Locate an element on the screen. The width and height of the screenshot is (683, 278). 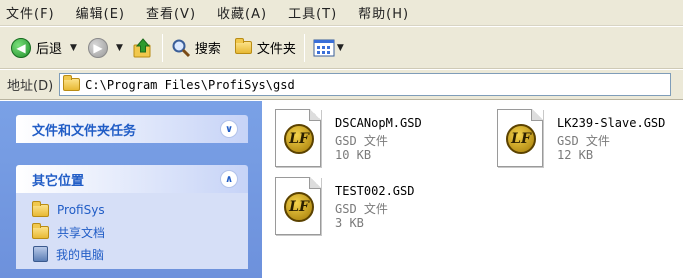
search-button: 搜索 is located at coordinates (196, 48).